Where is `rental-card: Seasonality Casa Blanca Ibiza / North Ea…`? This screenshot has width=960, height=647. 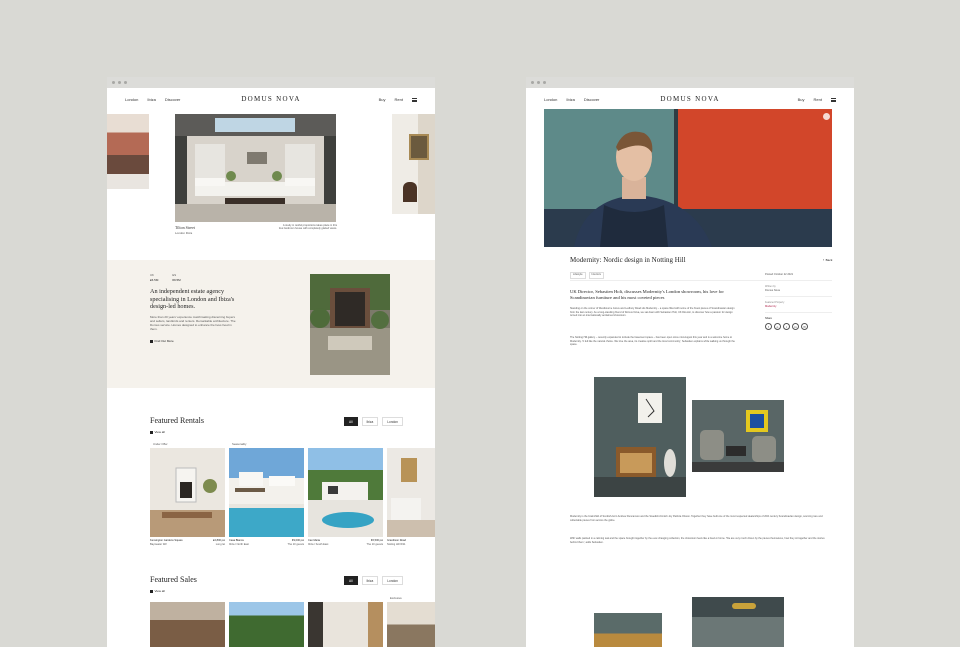 rental-card: Seasonality Casa Blanca Ibiza / North Ea… is located at coordinates (266, 497).